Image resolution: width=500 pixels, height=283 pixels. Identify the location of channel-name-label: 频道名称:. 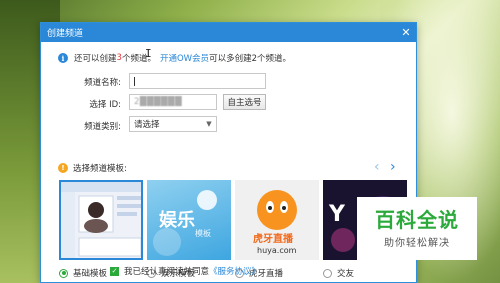
(102, 83).